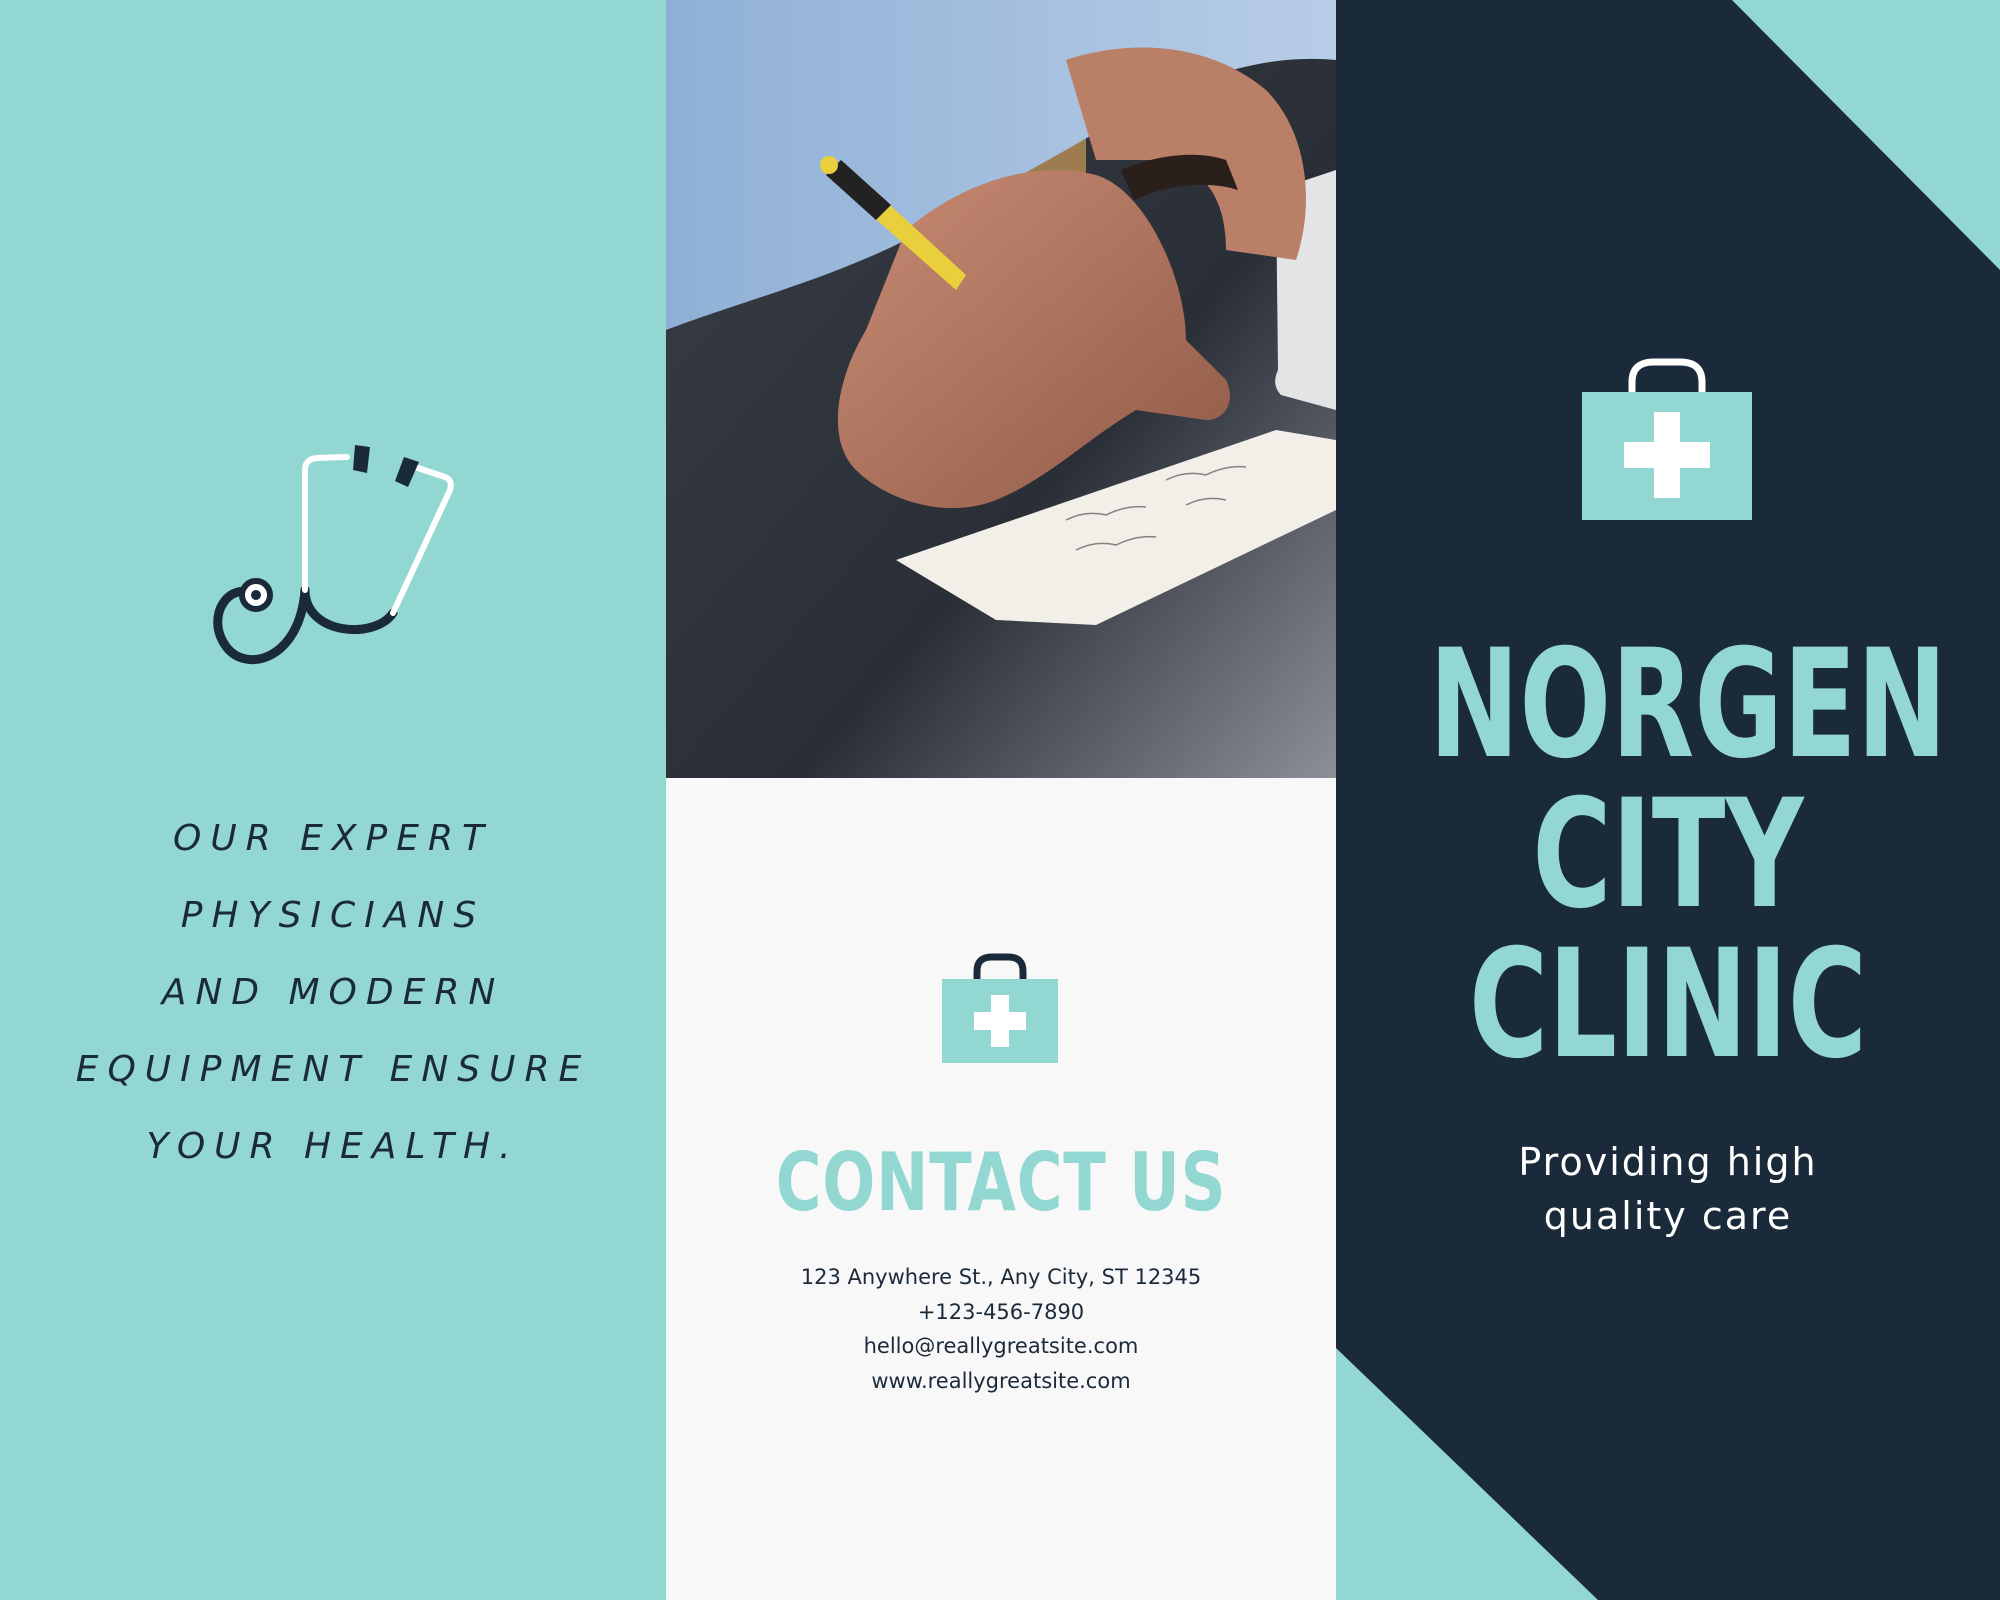 This screenshot has height=1600, width=2000. I want to click on stethoscope-icon, so click(333, 555).